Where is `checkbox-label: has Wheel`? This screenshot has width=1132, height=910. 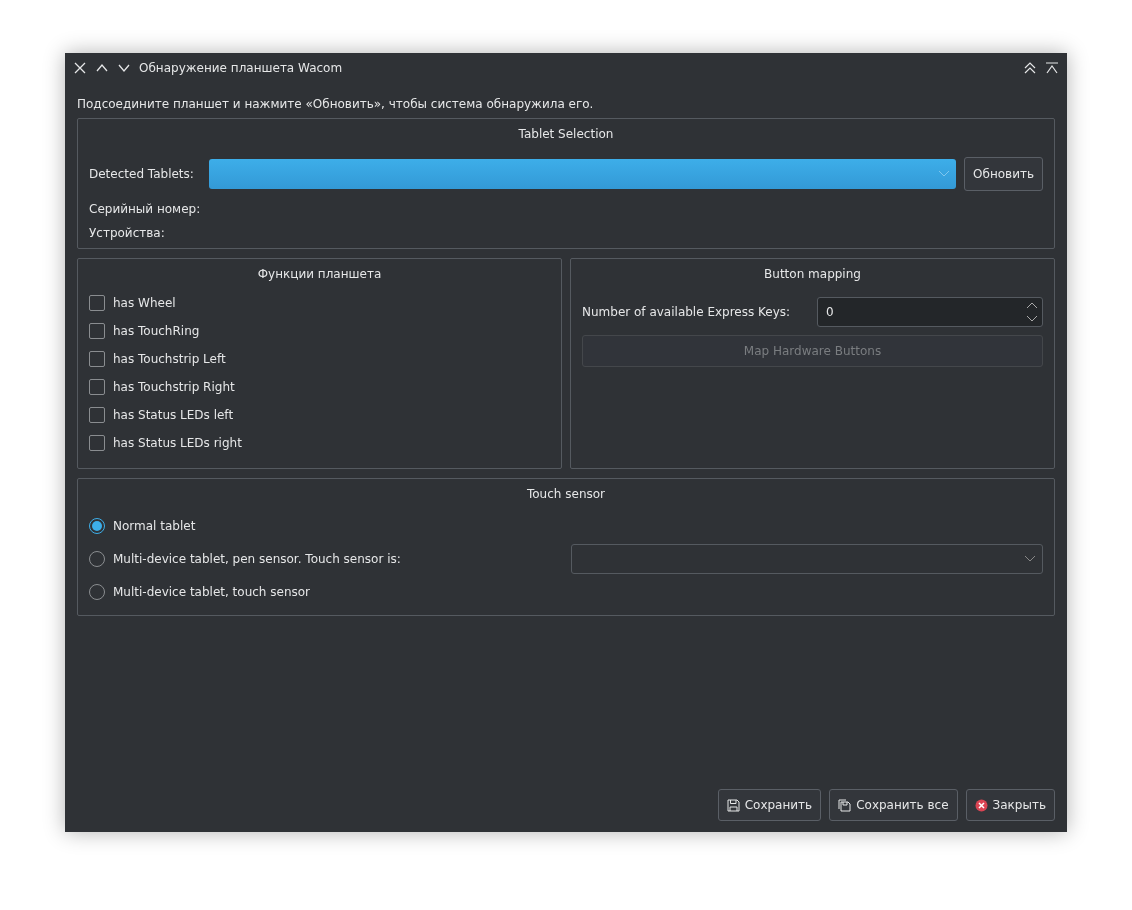
checkbox-label: has Wheel is located at coordinates (144, 303).